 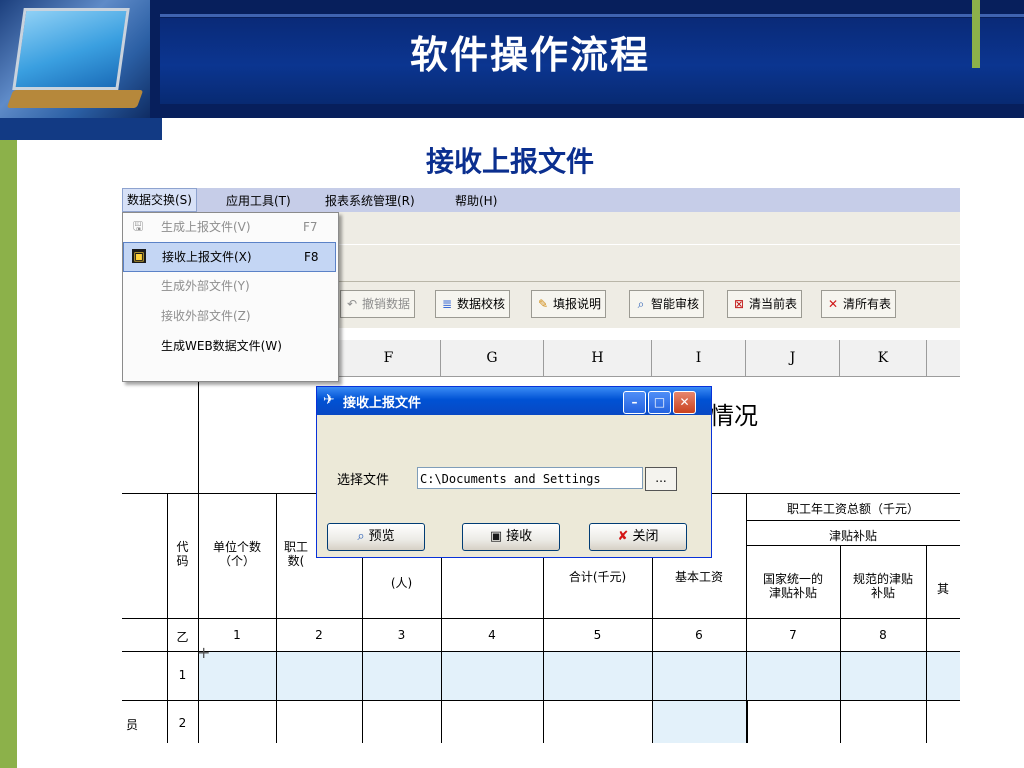 I want to click on column-header-i: I, so click(x=699, y=358).